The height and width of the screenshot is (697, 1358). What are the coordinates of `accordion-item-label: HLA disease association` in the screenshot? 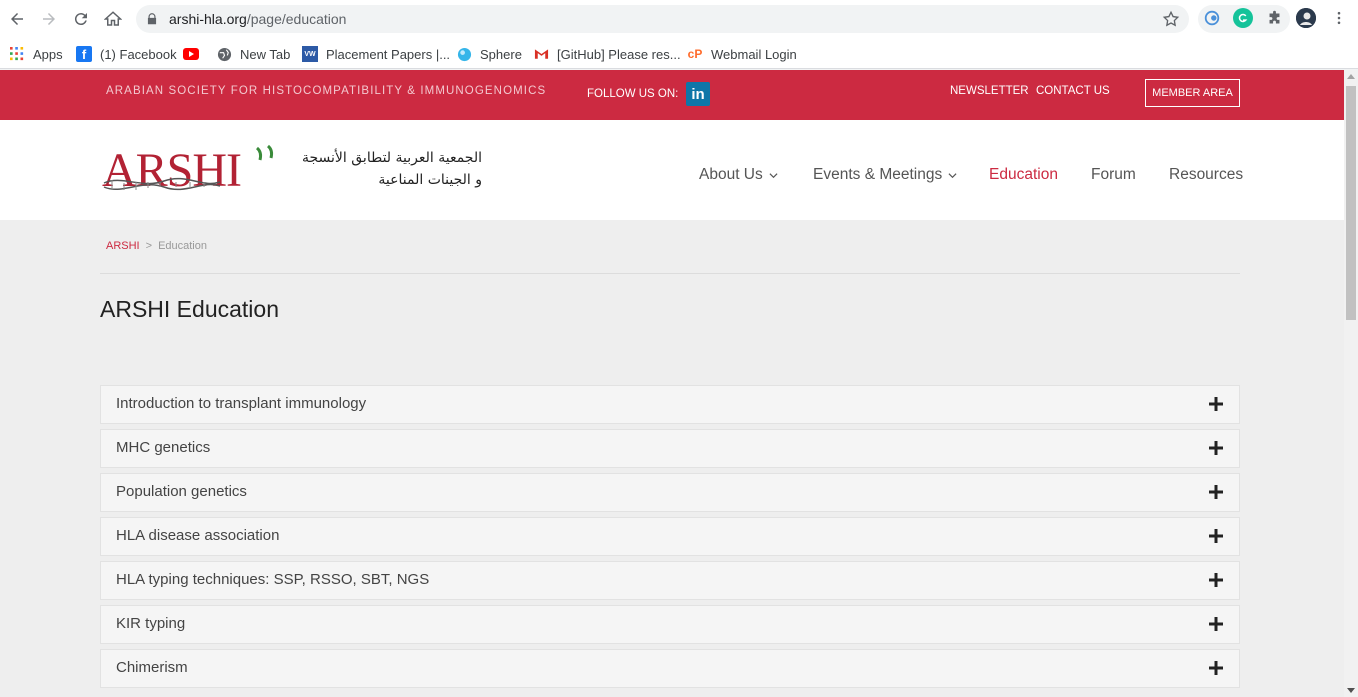 It's located at (198, 535).